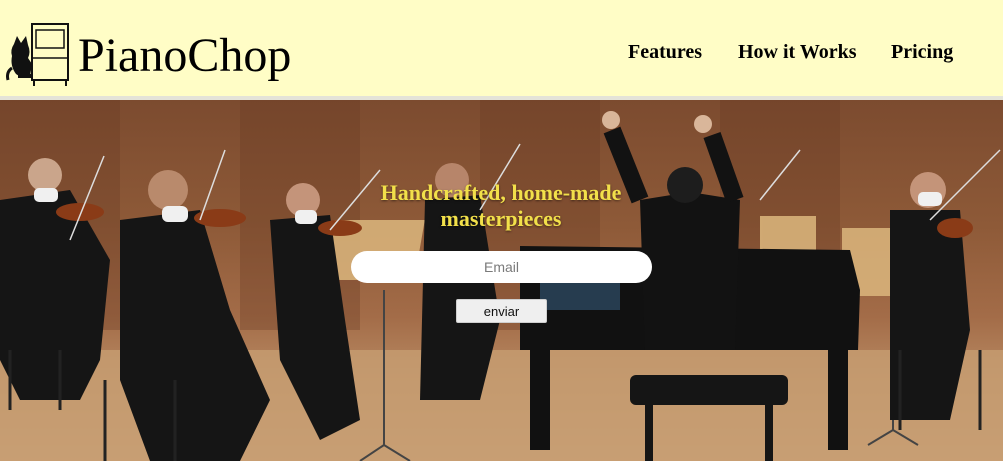  What do you see at coordinates (797, 52) in the screenshot?
I see `nav-how-it-works: How it Works` at bounding box center [797, 52].